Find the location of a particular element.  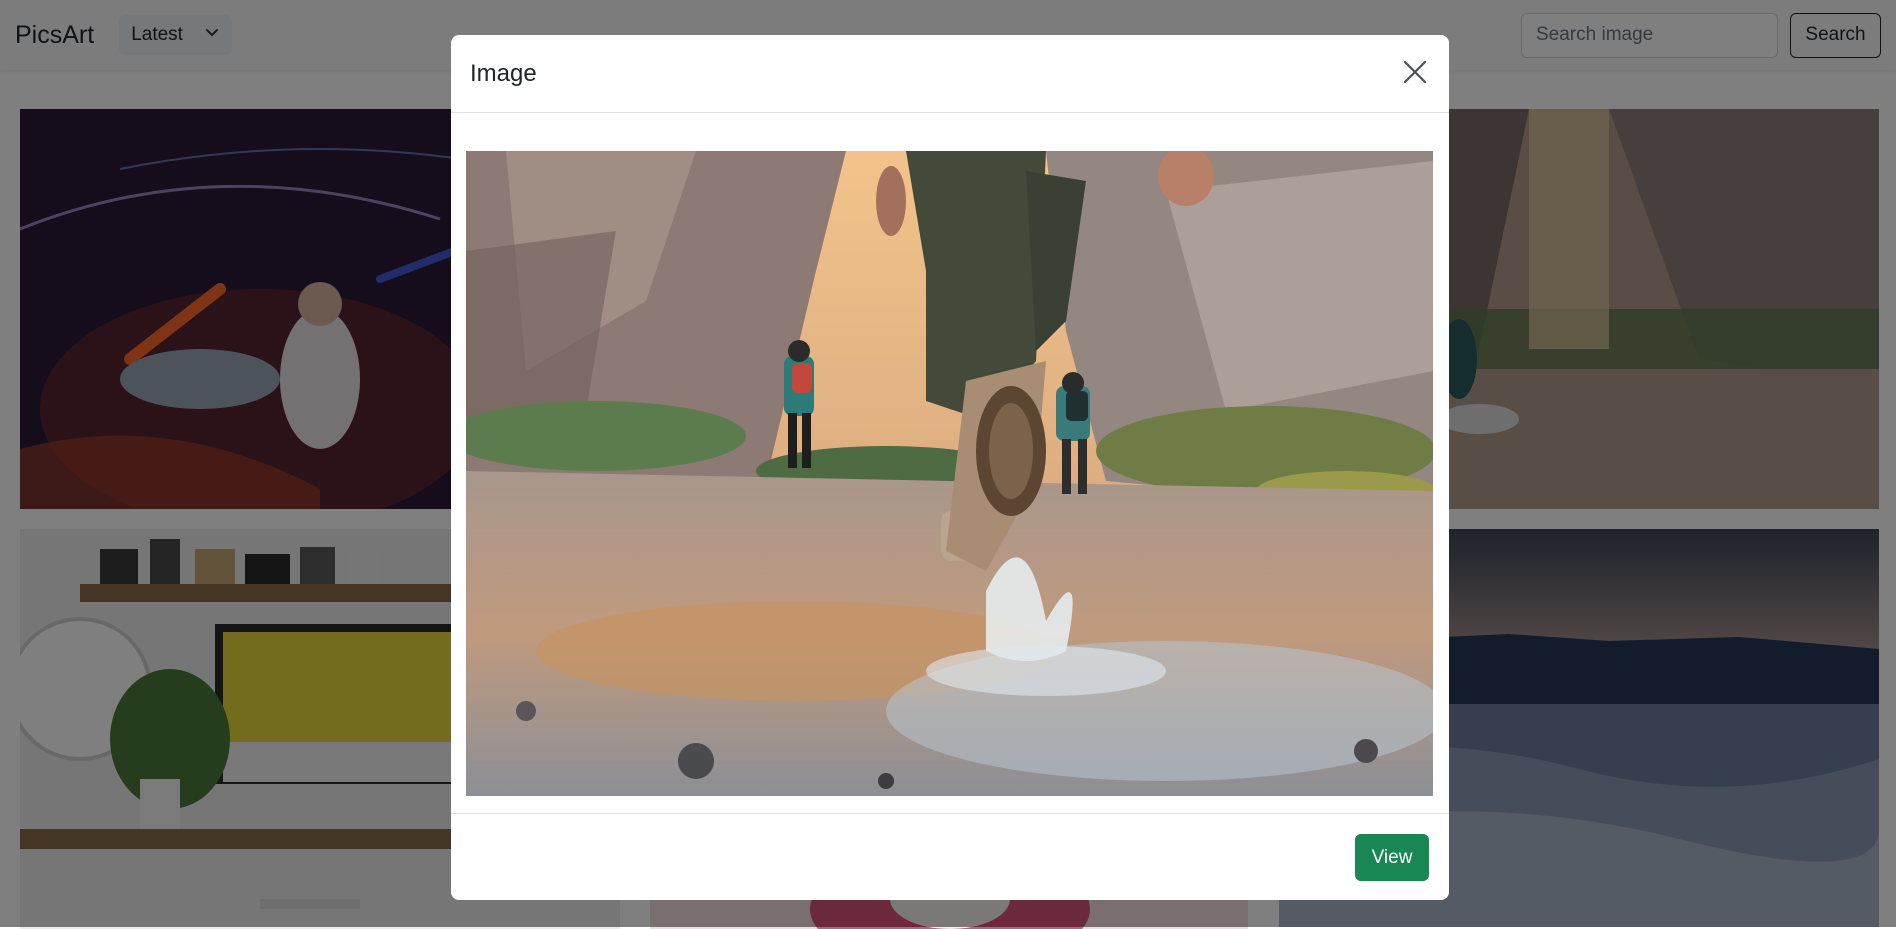

modal-footer: View is located at coordinates (950, 856).